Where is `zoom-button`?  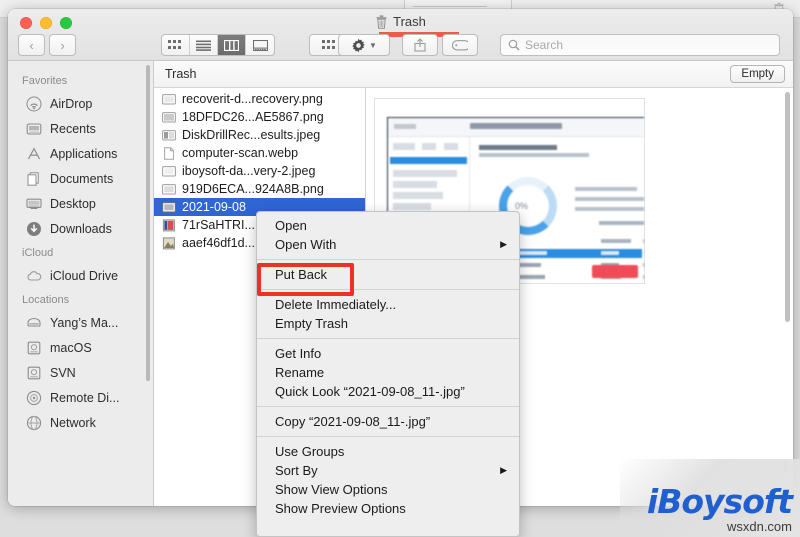
zoom-button is located at coordinates (66, 23).